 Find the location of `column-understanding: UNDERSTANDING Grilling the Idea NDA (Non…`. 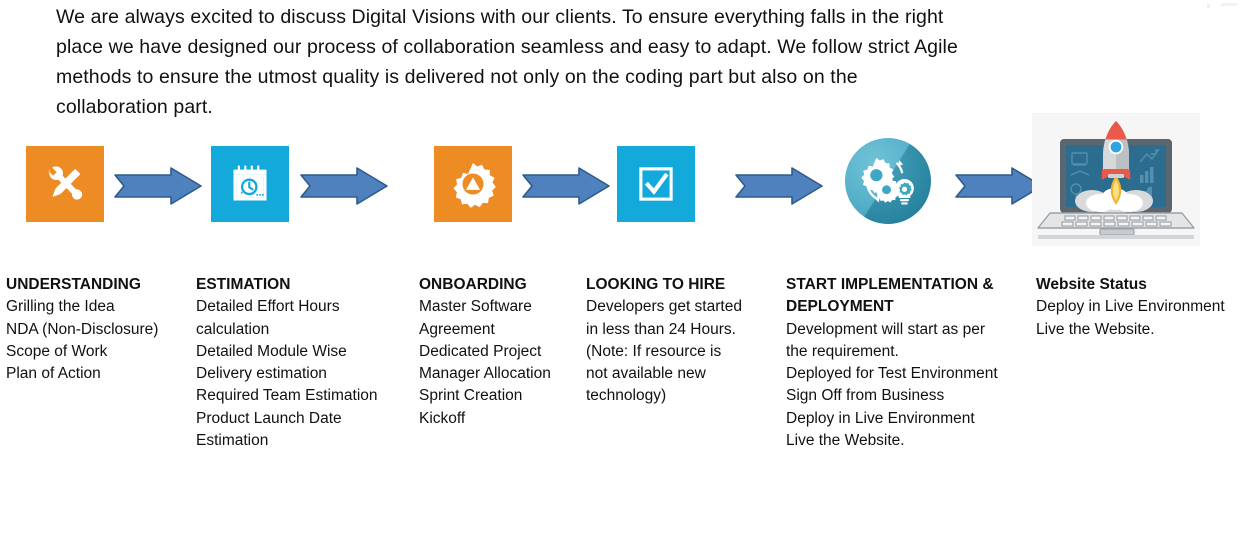

column-understanding: UNDERSTANDING Grilling the Idea NDA (Non… is located at coordinates (99, 329).